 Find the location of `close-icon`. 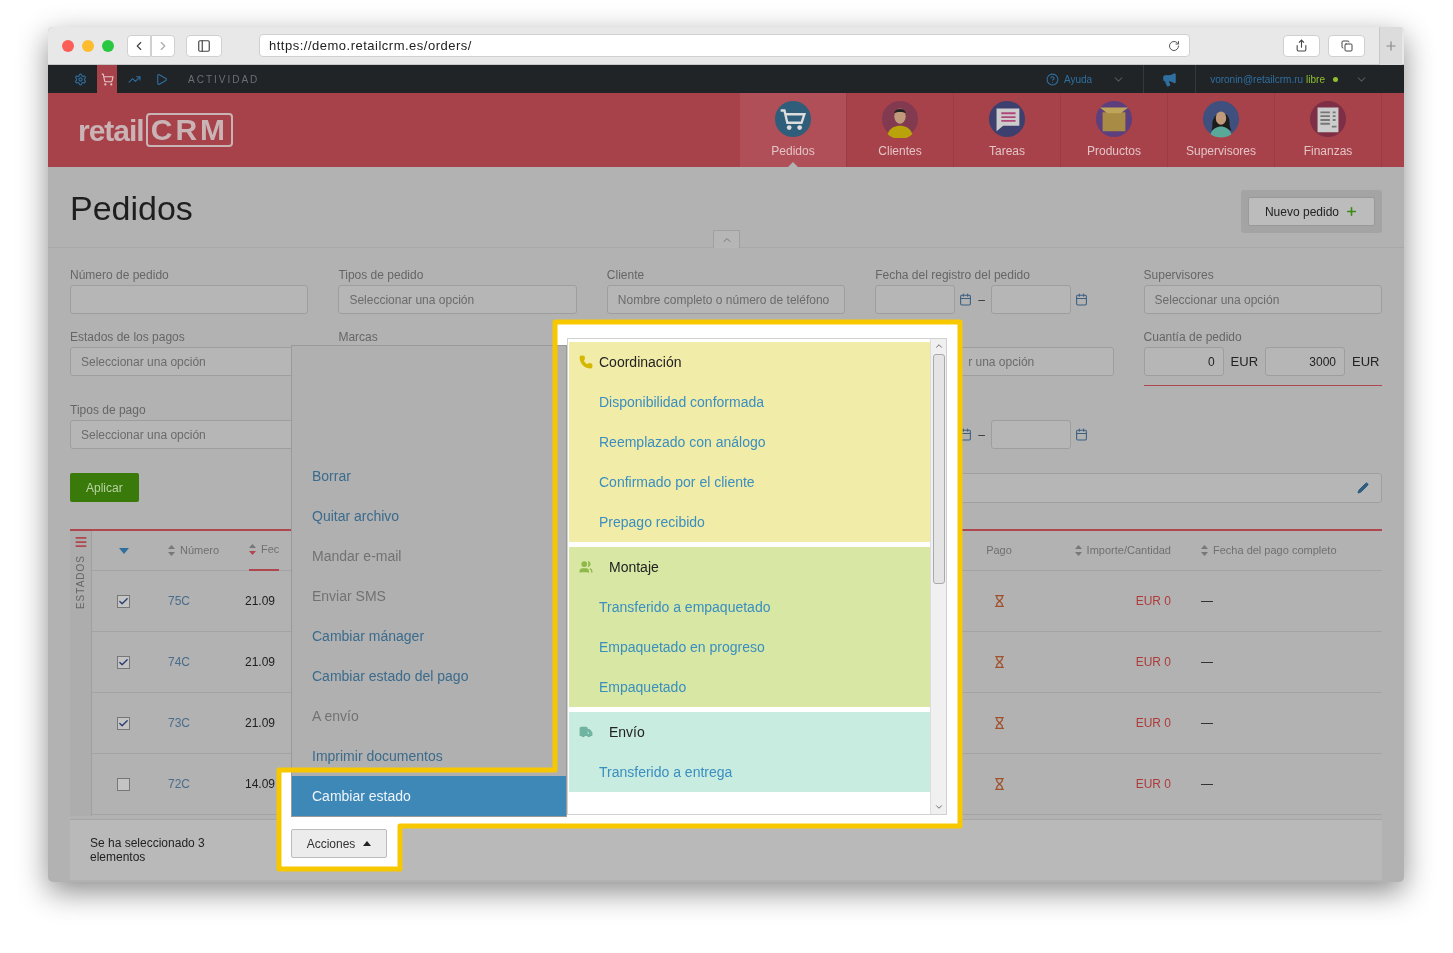

close-icon is located at coordinates (68, 45).